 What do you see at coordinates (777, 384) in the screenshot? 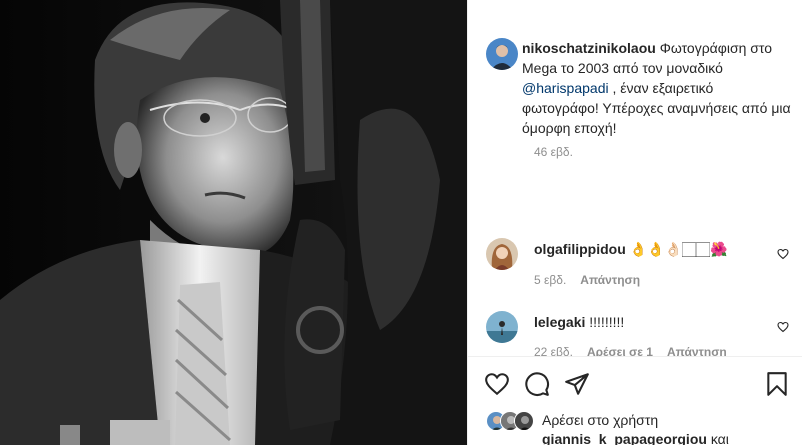
I see `bookmark-icon` at bounding box center [777, 384].